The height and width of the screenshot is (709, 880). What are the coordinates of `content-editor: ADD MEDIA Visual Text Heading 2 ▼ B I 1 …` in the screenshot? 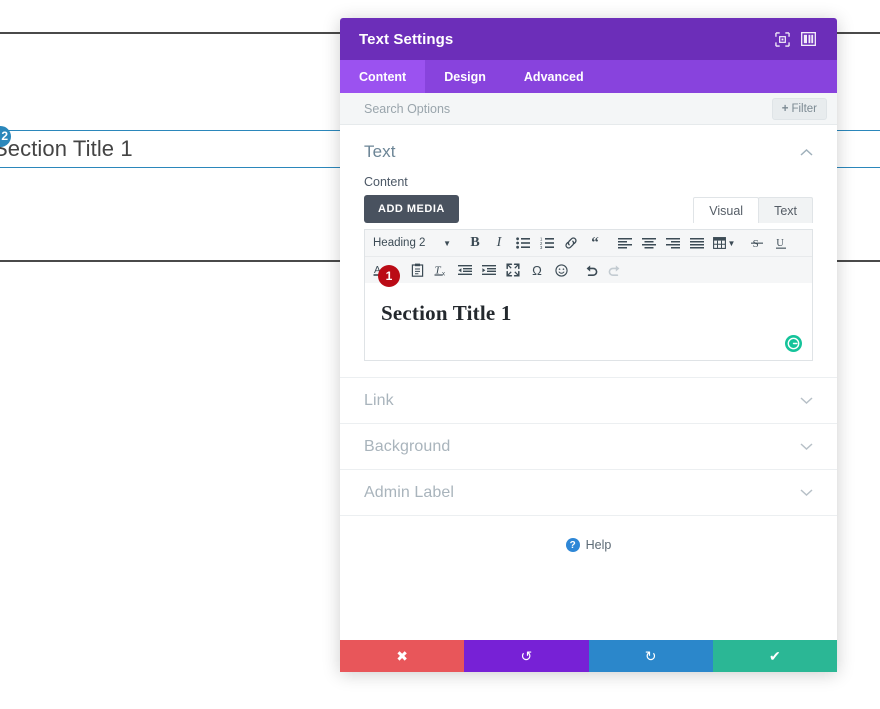 It's located at (588, 278).